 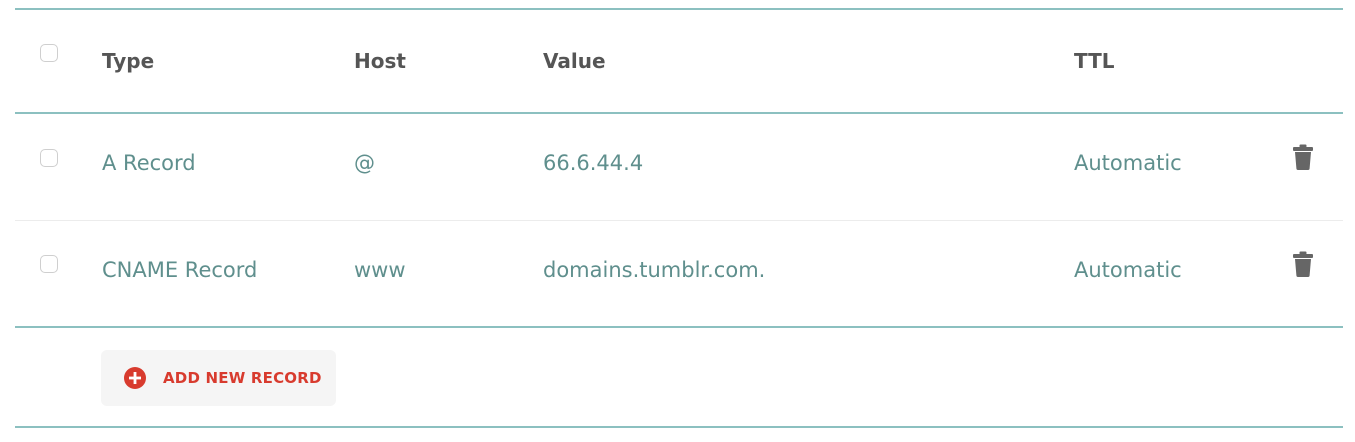 I want to click on table-bottom-divider, so click(x=679, y=427).